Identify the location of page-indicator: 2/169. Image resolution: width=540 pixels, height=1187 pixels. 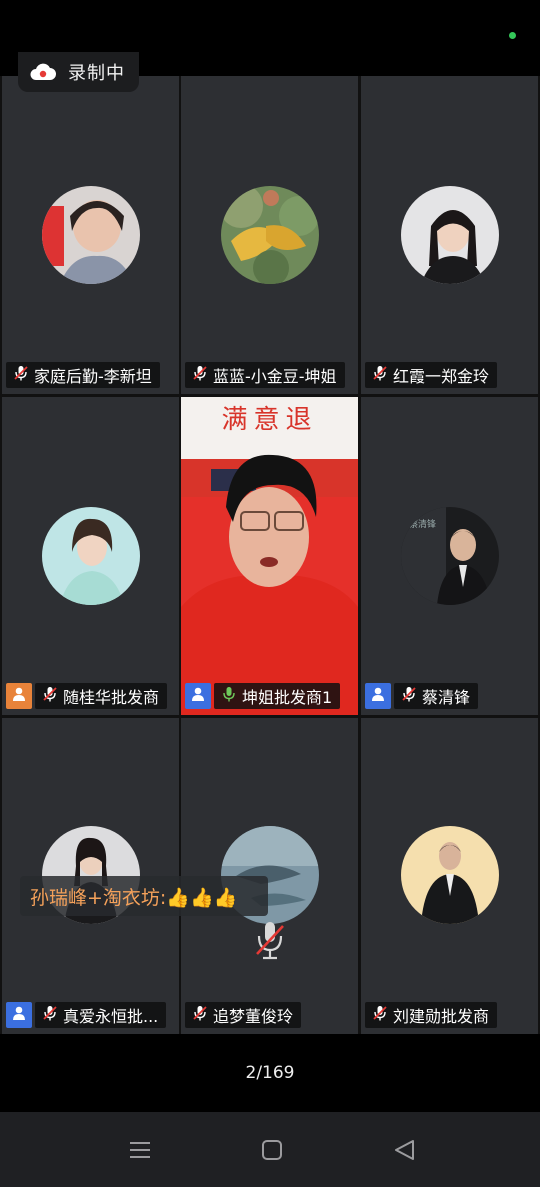
(270, 1073).